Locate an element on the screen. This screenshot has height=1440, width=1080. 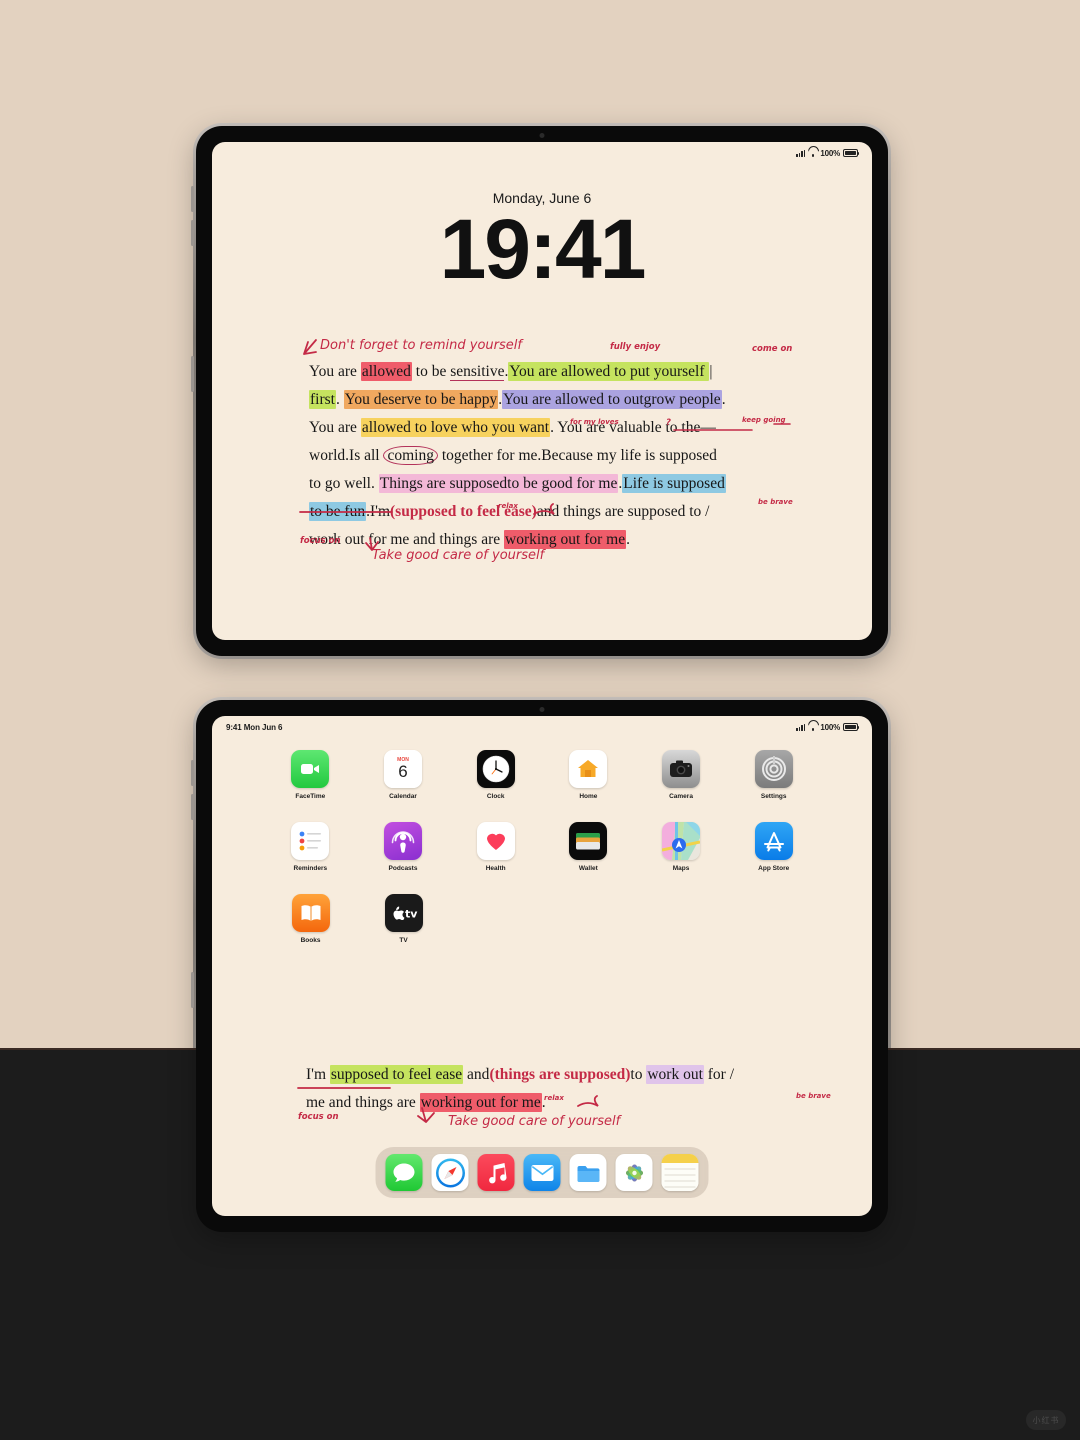
calendar-day-number: 6 is located at coordinates (403, 771).